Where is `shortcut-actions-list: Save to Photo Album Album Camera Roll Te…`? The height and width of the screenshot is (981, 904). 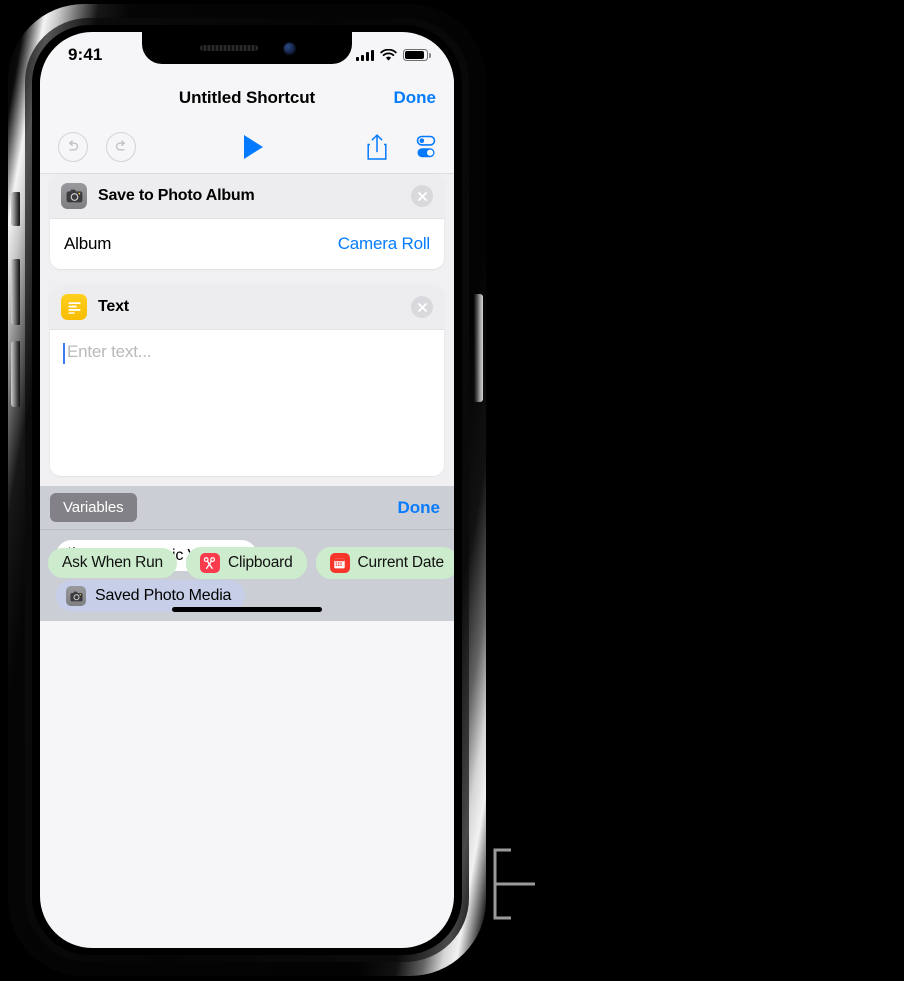 shortcut-actions-list: Save to Photo Album Album Camera Roll Te… is located at coordinates (247, 330).